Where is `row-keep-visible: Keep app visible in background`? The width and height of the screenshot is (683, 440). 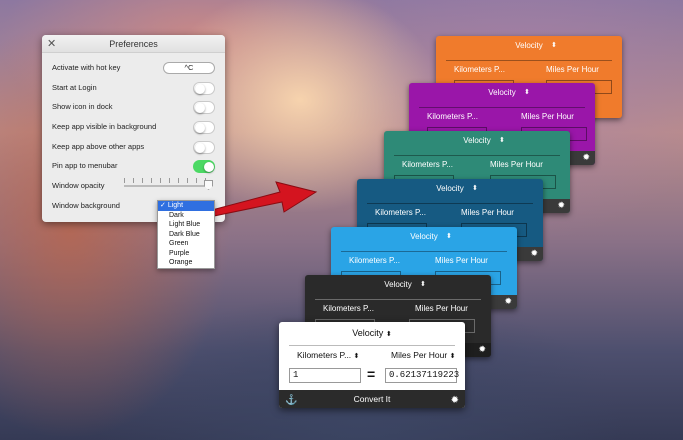
row-keep-visible: Keep app visible in background is located at coordinates (133, 127).